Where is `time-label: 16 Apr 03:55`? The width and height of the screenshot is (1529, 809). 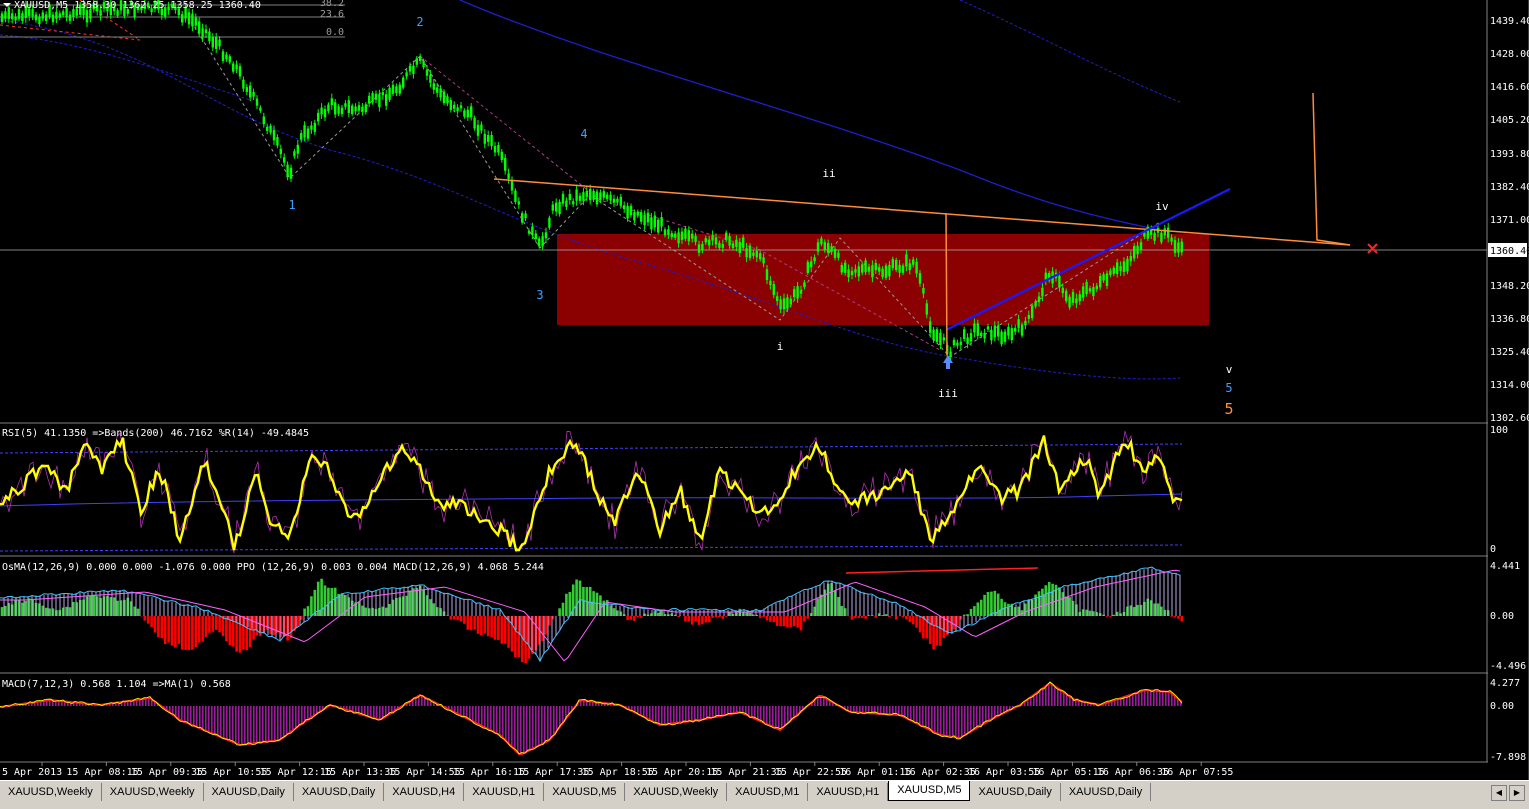 time-label: 16 Apr 03:55 is located at coordinates (1004, 772).